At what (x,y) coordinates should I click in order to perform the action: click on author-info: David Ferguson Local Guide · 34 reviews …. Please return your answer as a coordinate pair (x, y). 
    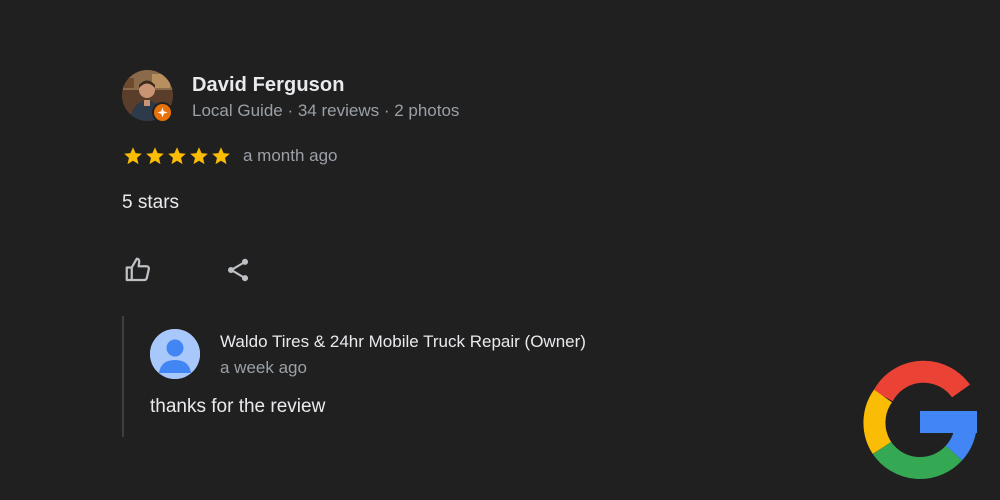
    Looking at the image, I should click on (325, 96).